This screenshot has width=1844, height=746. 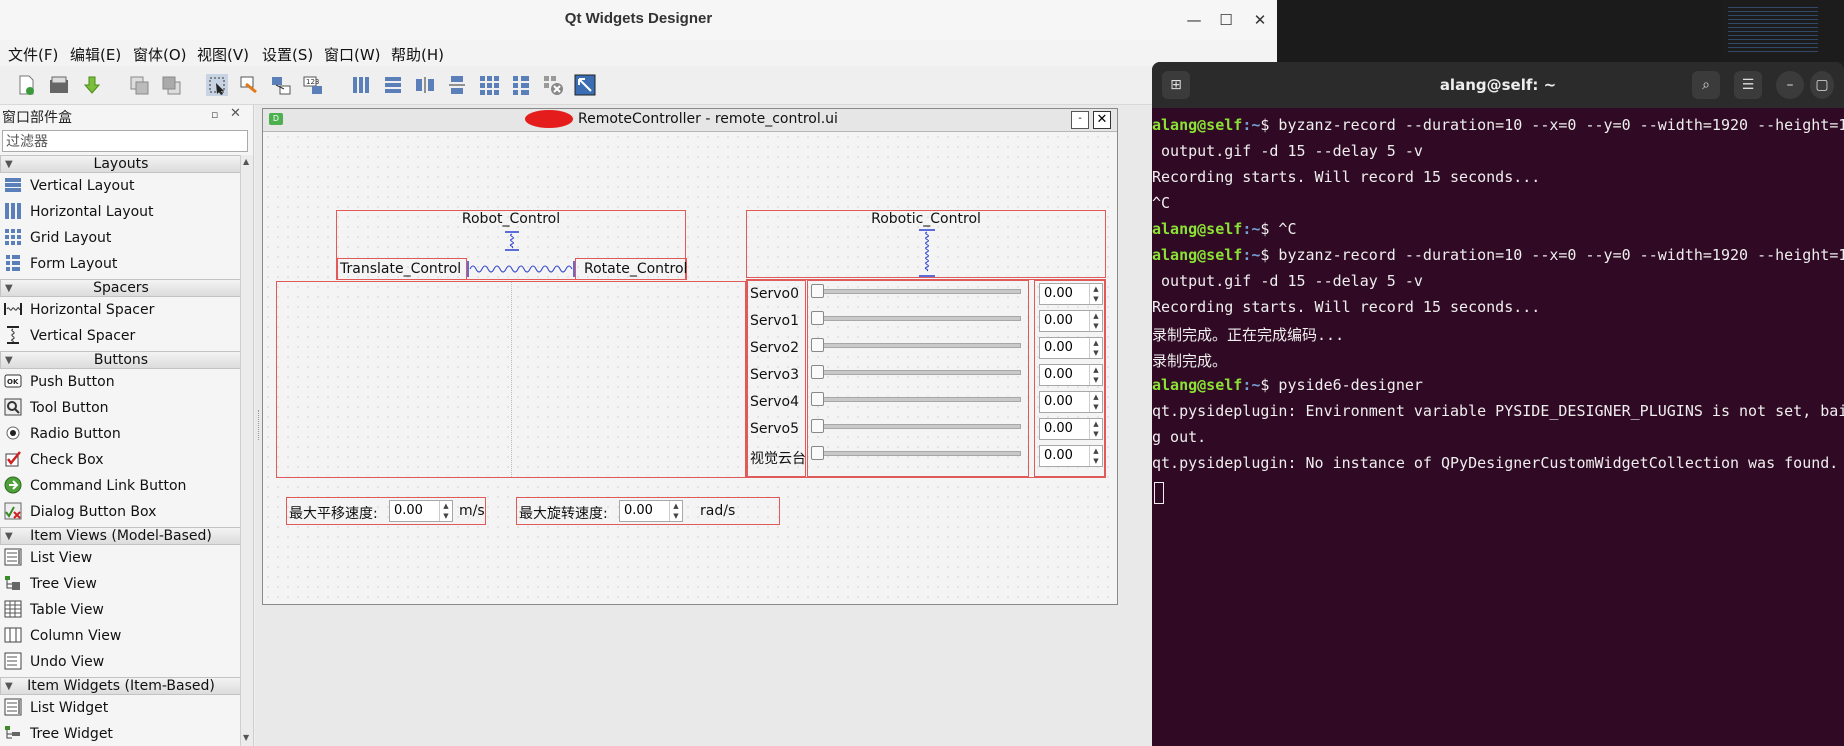 I want to click on form-minimize-button: -, so click(x=1080, y=120).